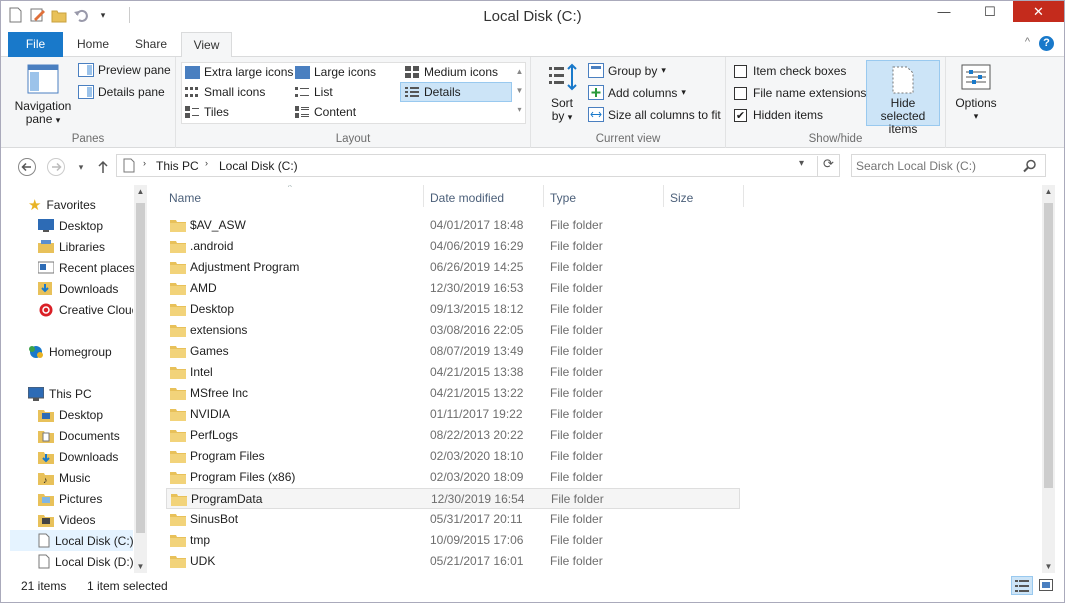 The width and height of the screenshot is (1065, 604). Describe the element at coordinates (206, 45) in the screenshot. I see `tab-view: View` at that location.